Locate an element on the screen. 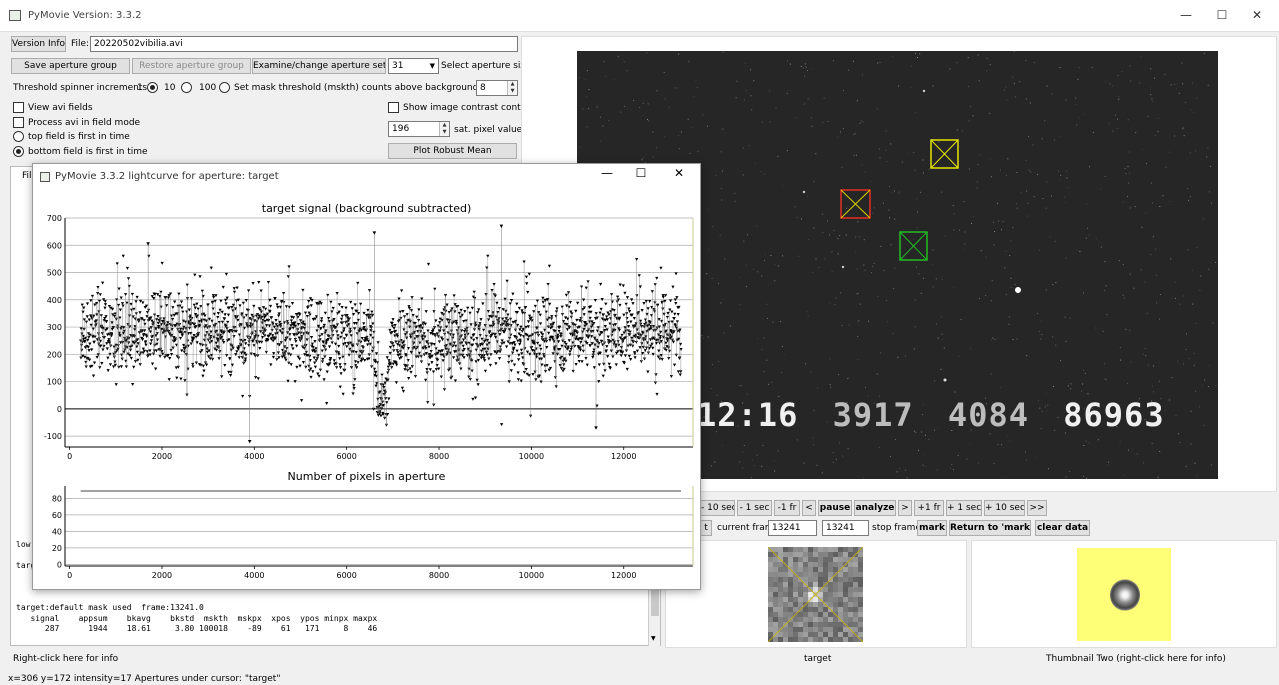  thumbnail-two-panel is located at coordinates (1124, 594).